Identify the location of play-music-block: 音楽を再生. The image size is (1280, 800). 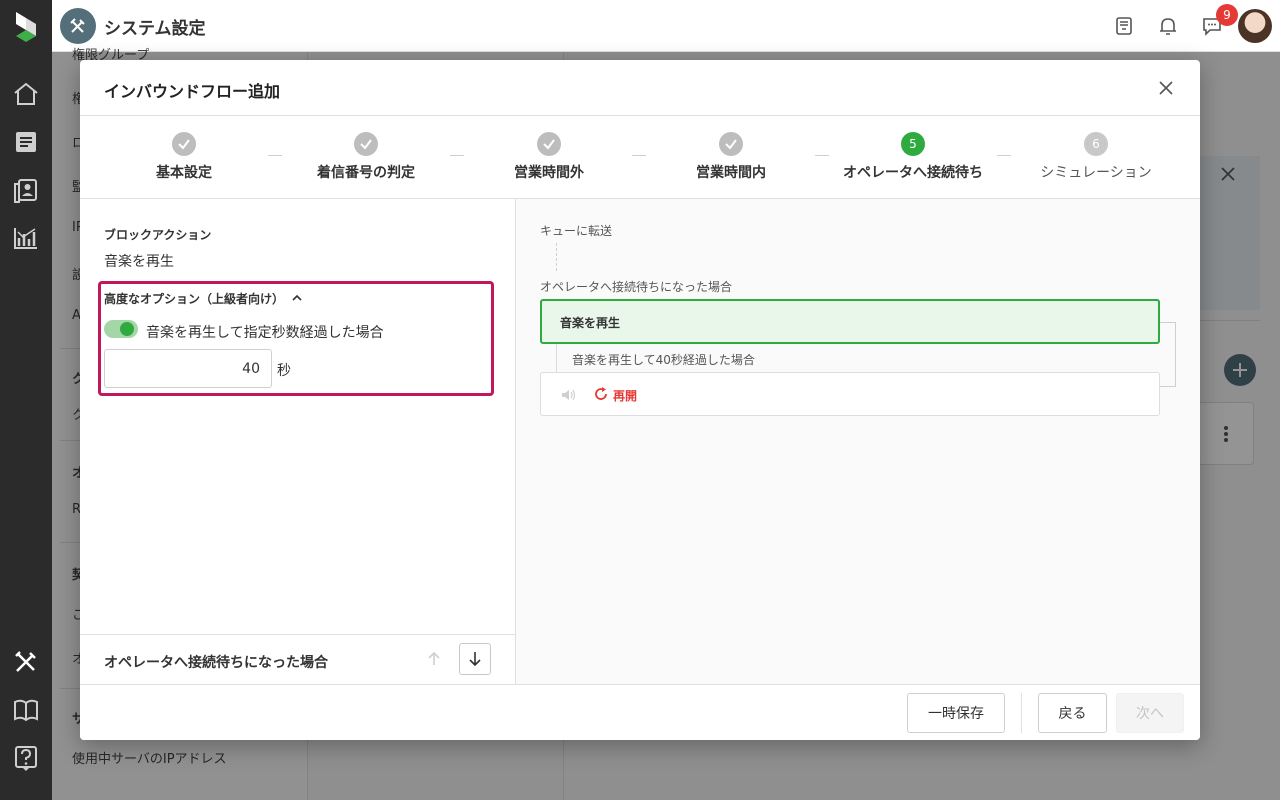
(850, 321).